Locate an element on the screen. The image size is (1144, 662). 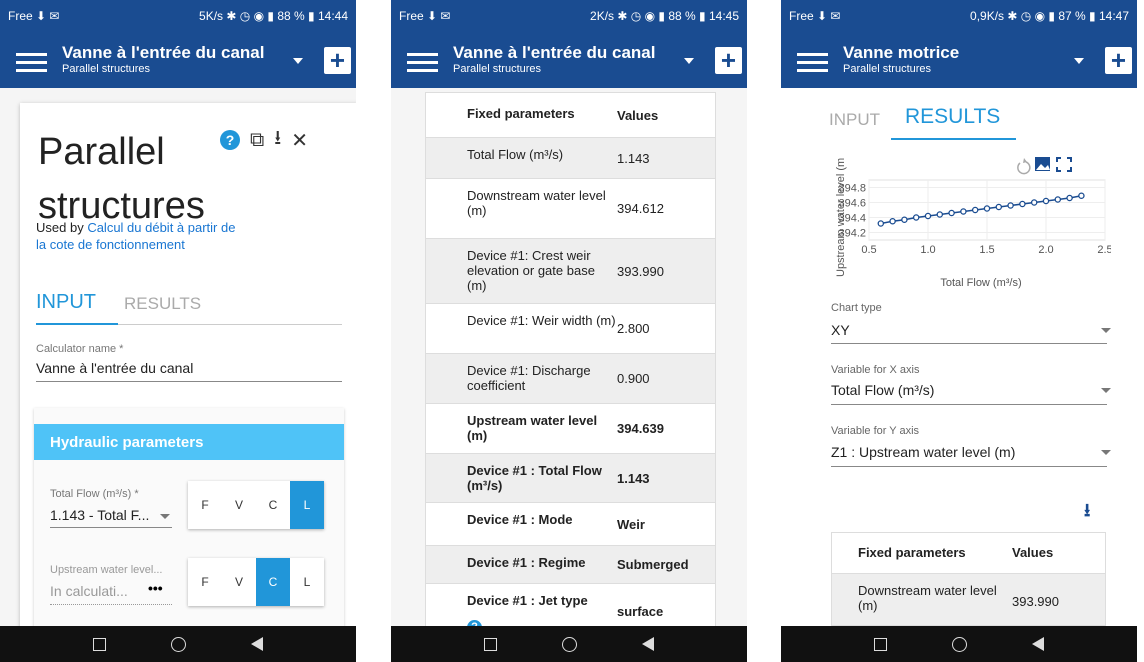
y-tick-label: 394.8 is located at coordinates (852, 189).